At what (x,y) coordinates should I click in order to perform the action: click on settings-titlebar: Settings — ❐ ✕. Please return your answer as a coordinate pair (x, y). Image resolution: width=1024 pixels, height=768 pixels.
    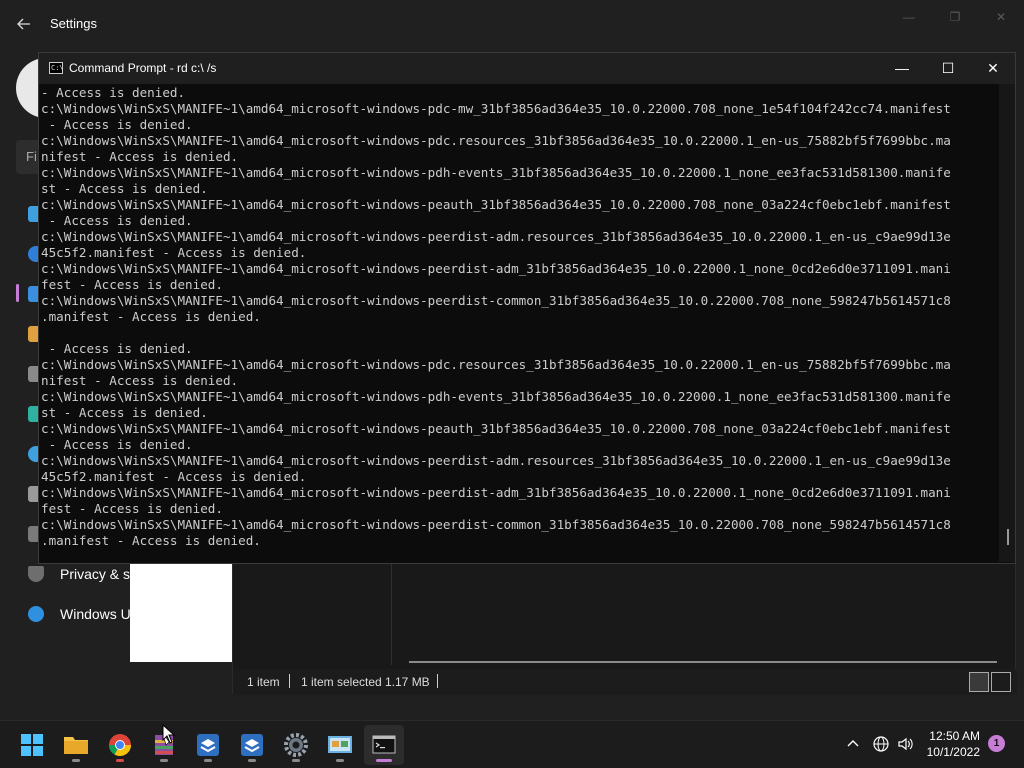
    Looking at the image, I should click on (512, 24).